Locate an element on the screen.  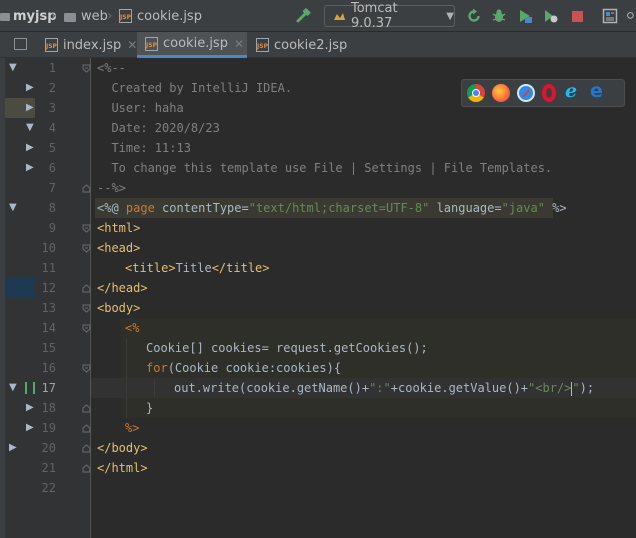
java-statement: out.write(cookie.getName()+ is located at coordinates (272, 388).